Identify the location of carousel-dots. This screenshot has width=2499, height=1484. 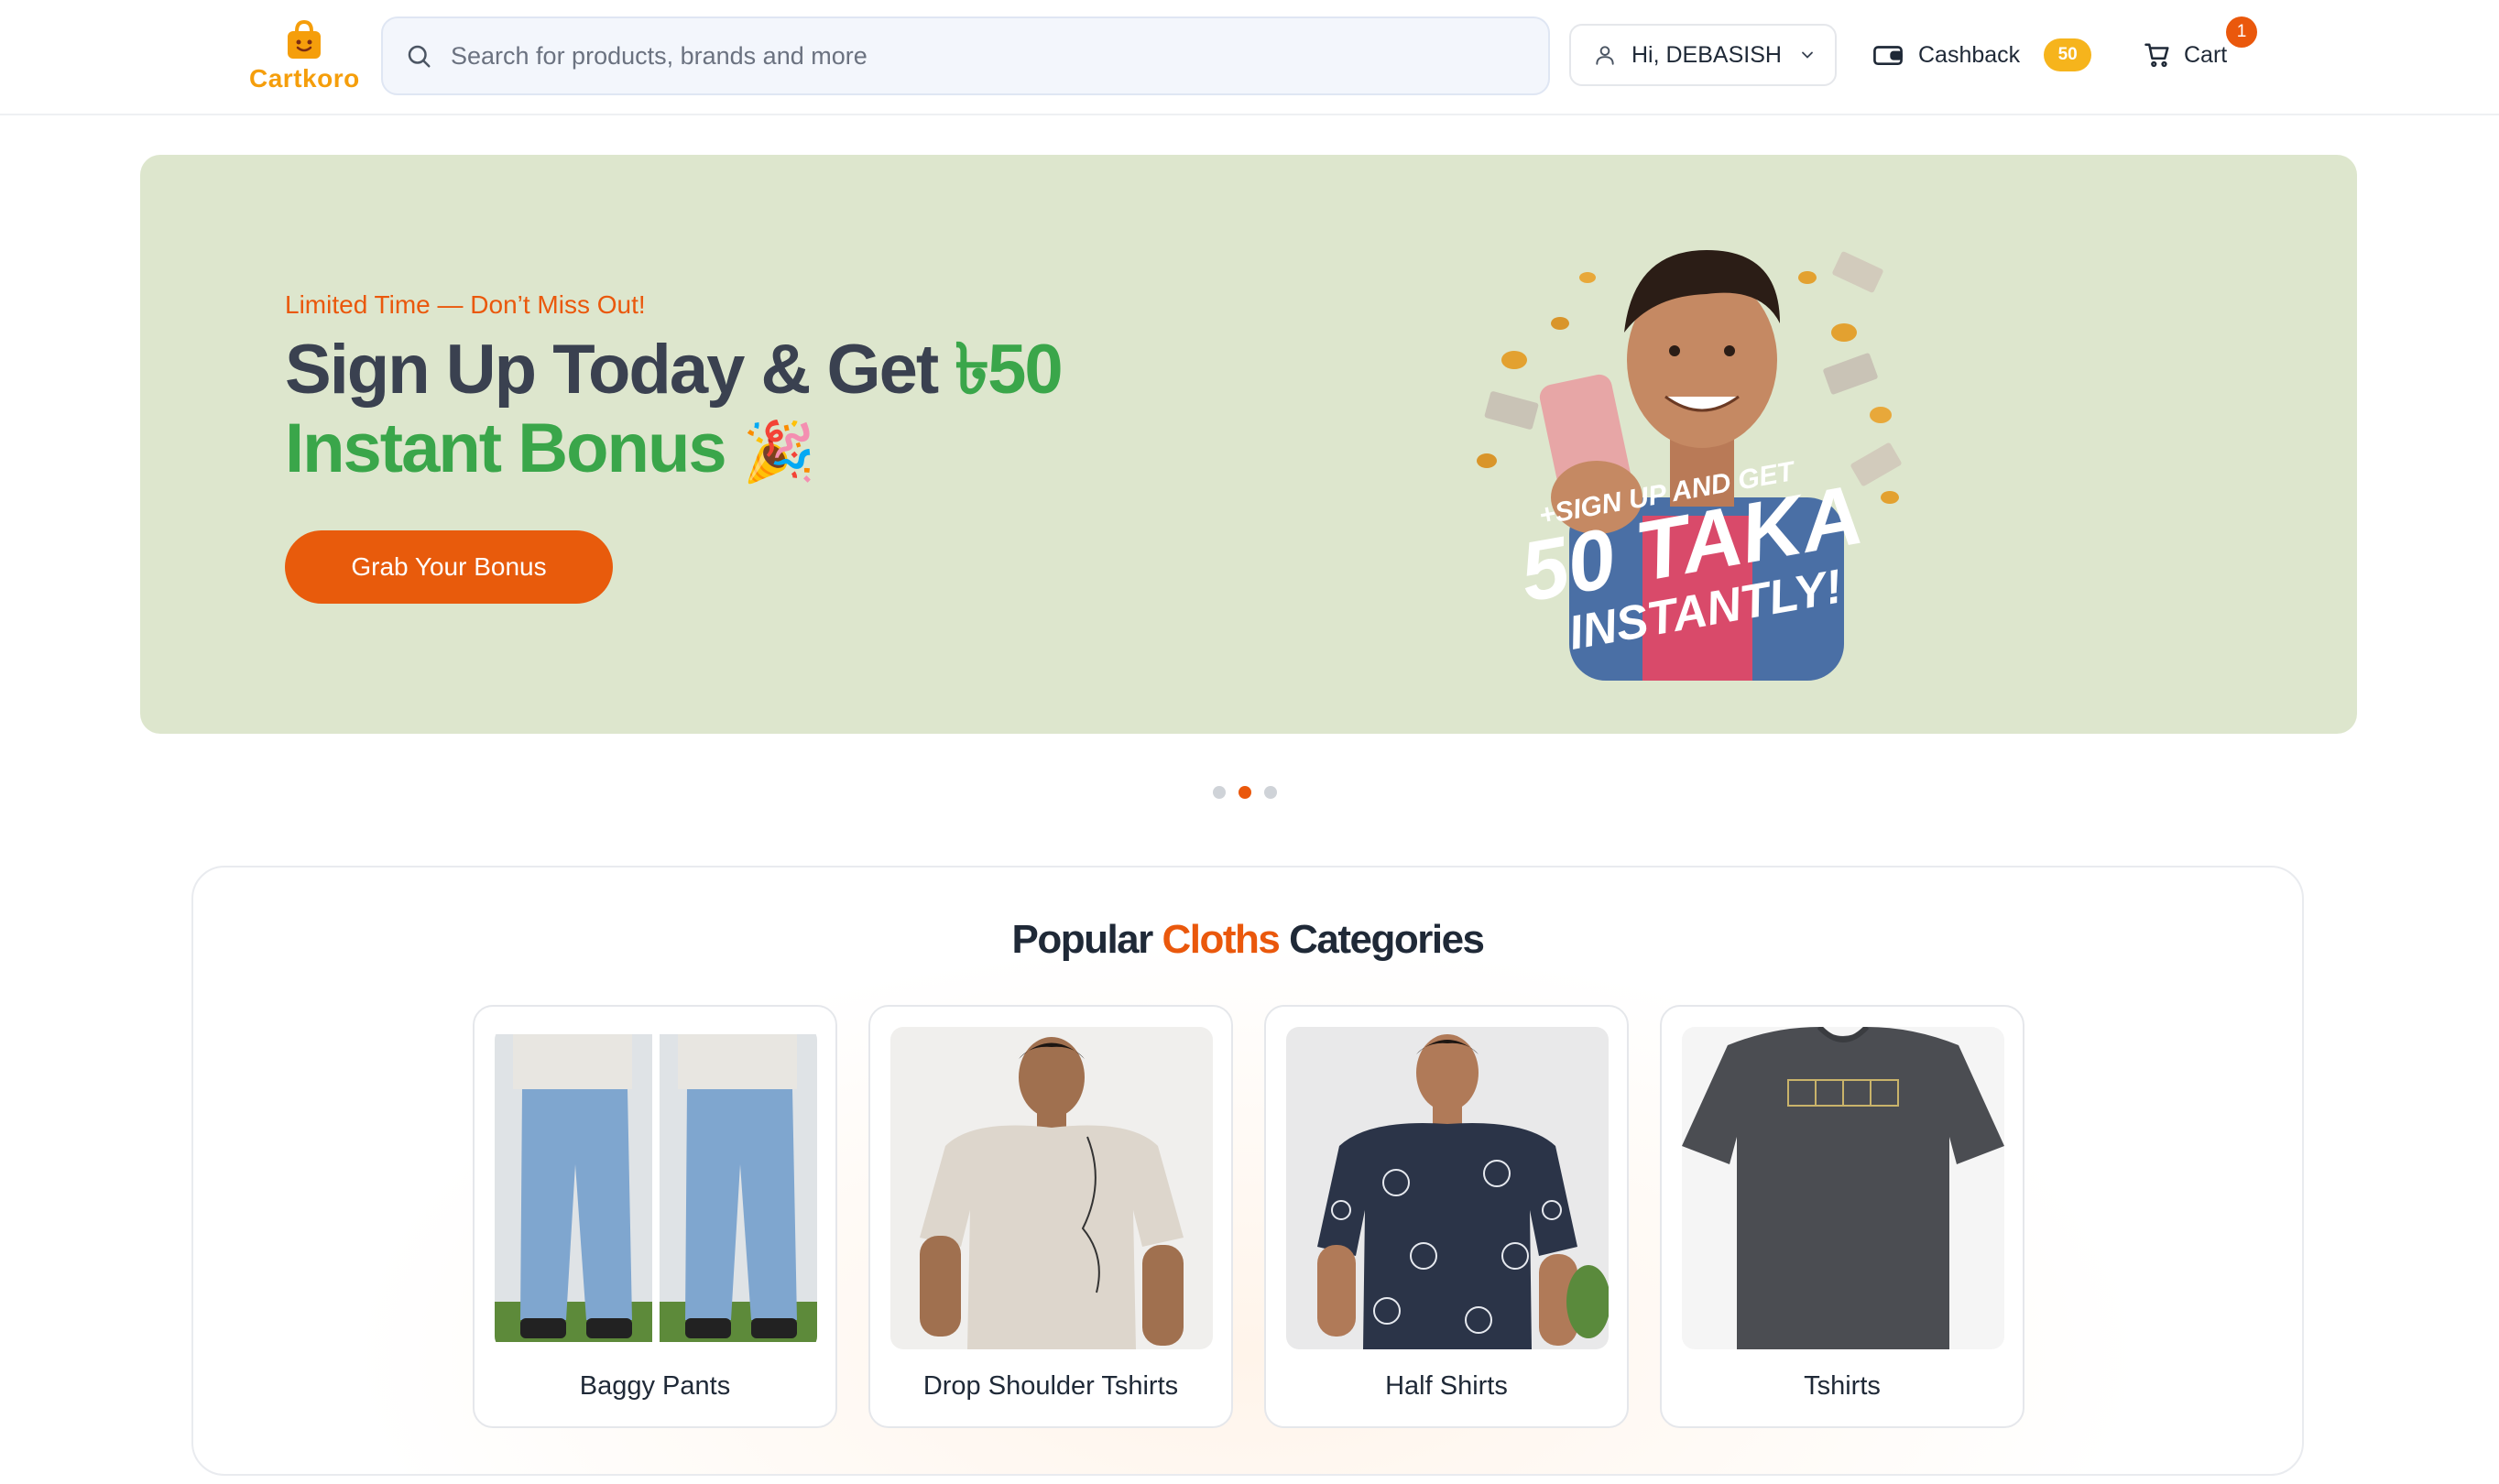
(1245, 792).